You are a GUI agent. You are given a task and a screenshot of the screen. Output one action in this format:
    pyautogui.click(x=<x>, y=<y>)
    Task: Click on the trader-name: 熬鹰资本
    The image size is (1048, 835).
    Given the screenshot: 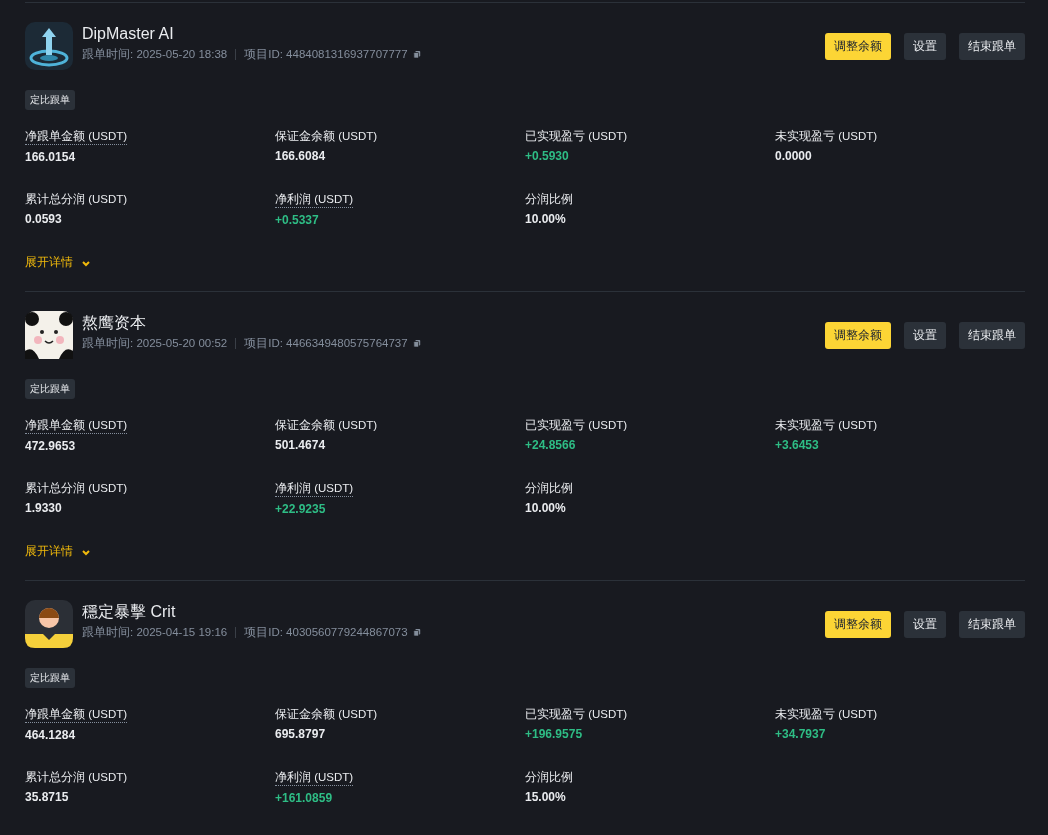 What is the action you would take?
    pyautogui.click(x=114, y=323)
    